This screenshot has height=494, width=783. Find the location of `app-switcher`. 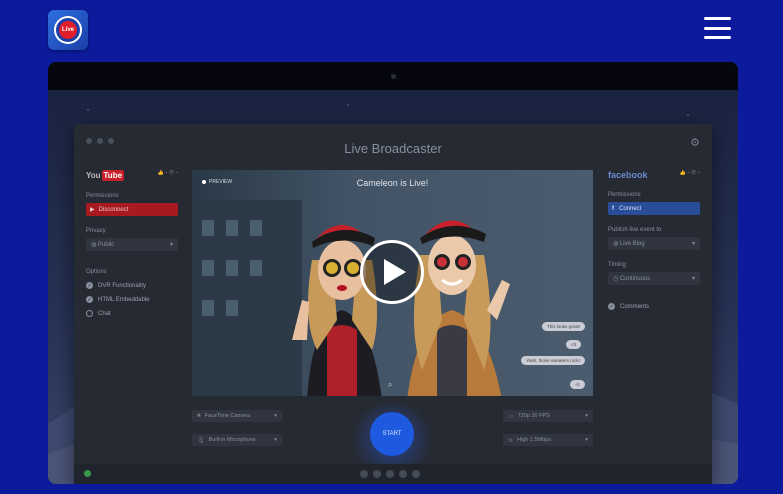

app-switcher is located at coordinates (390, 474).